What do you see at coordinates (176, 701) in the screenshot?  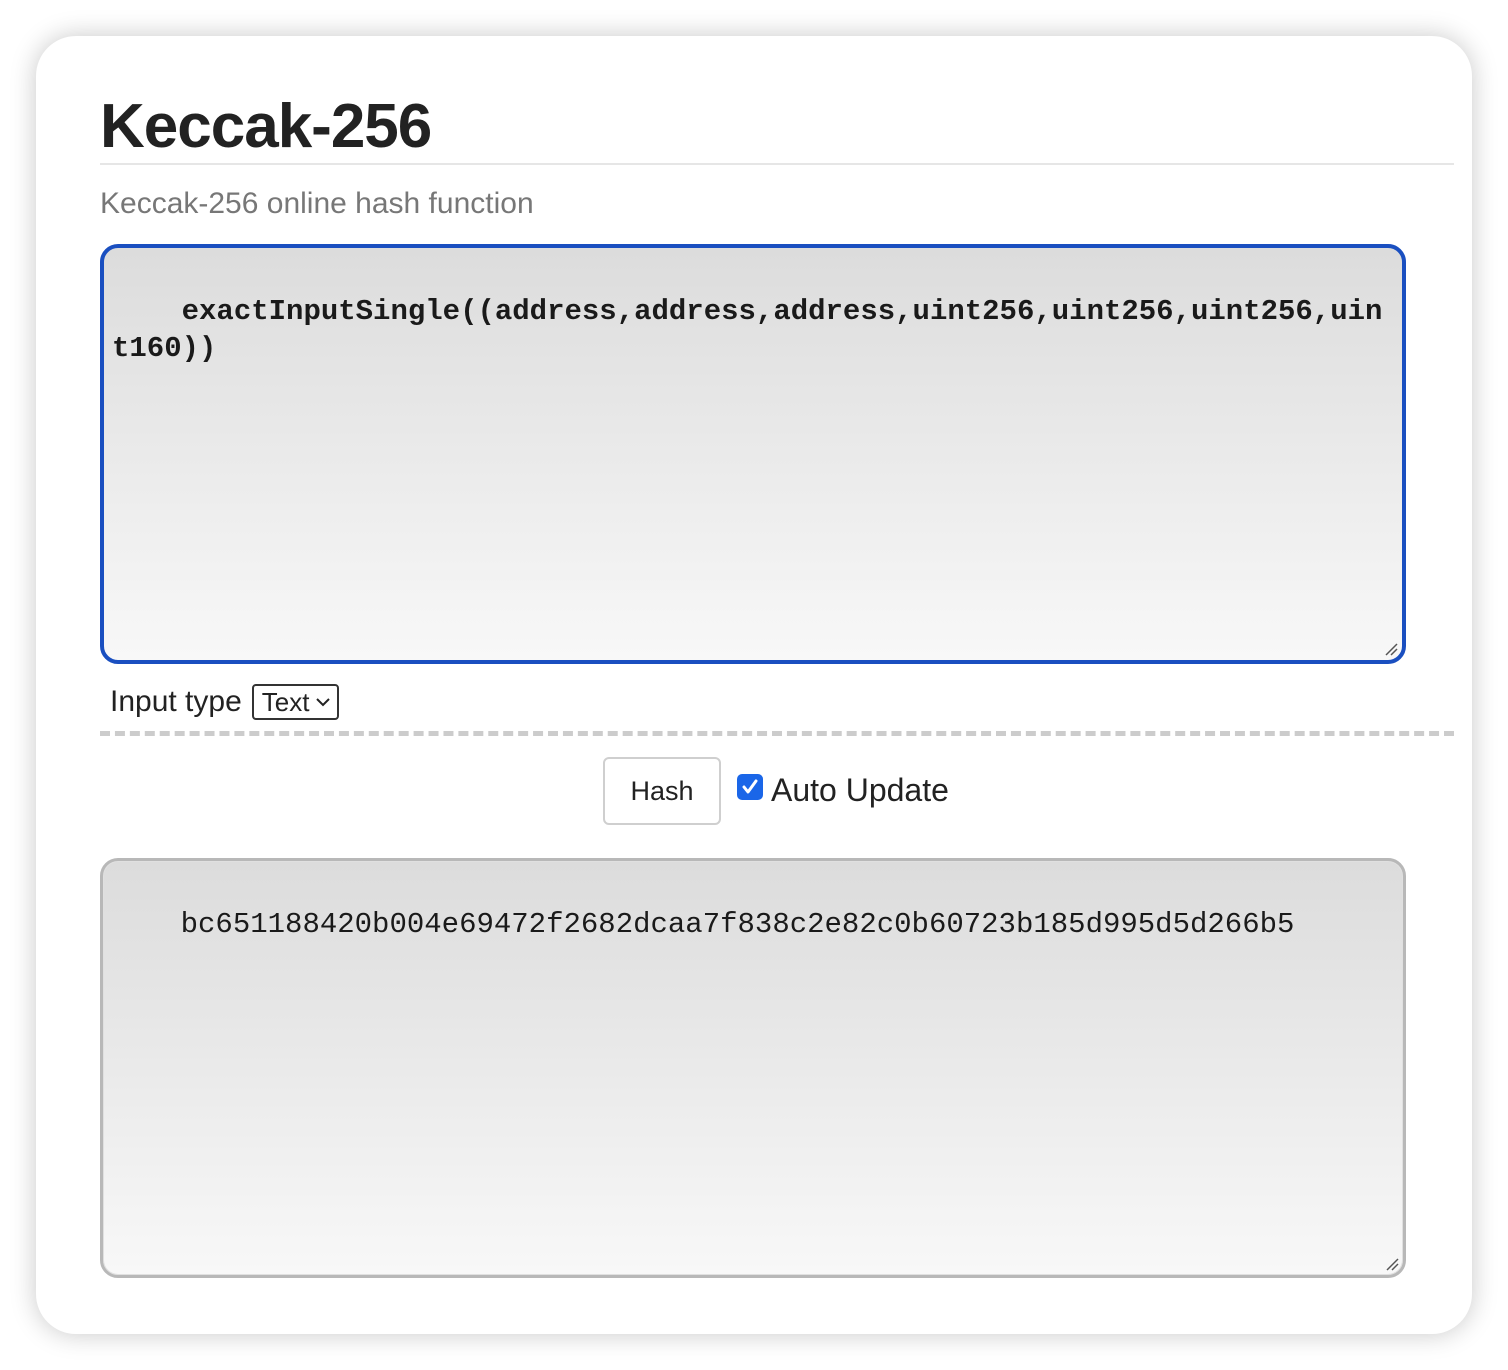 I see `input-type-label: Input type` at bounding box center [176, 701].